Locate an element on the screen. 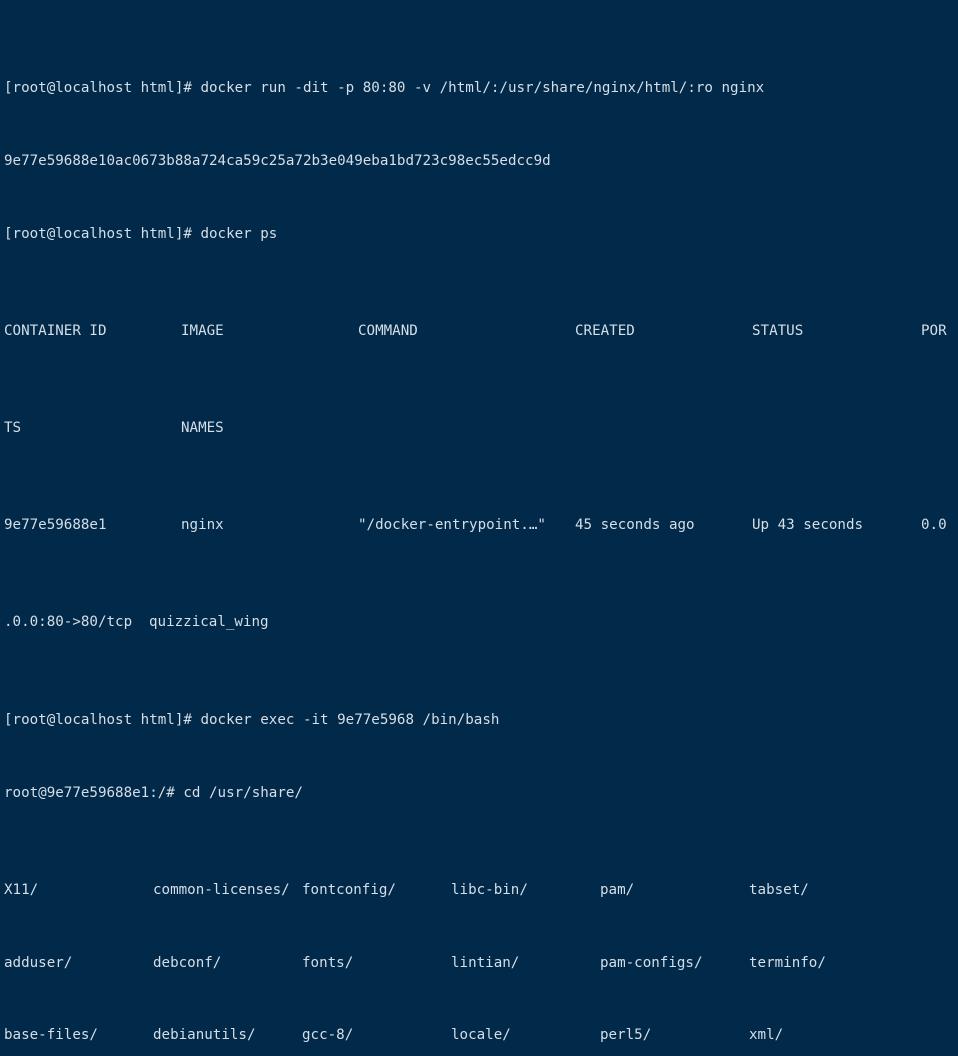 Image resolution: width=958 pixels, height=1056 pixels. ls-entry: fonts/ is located at coordinates (328, 962).